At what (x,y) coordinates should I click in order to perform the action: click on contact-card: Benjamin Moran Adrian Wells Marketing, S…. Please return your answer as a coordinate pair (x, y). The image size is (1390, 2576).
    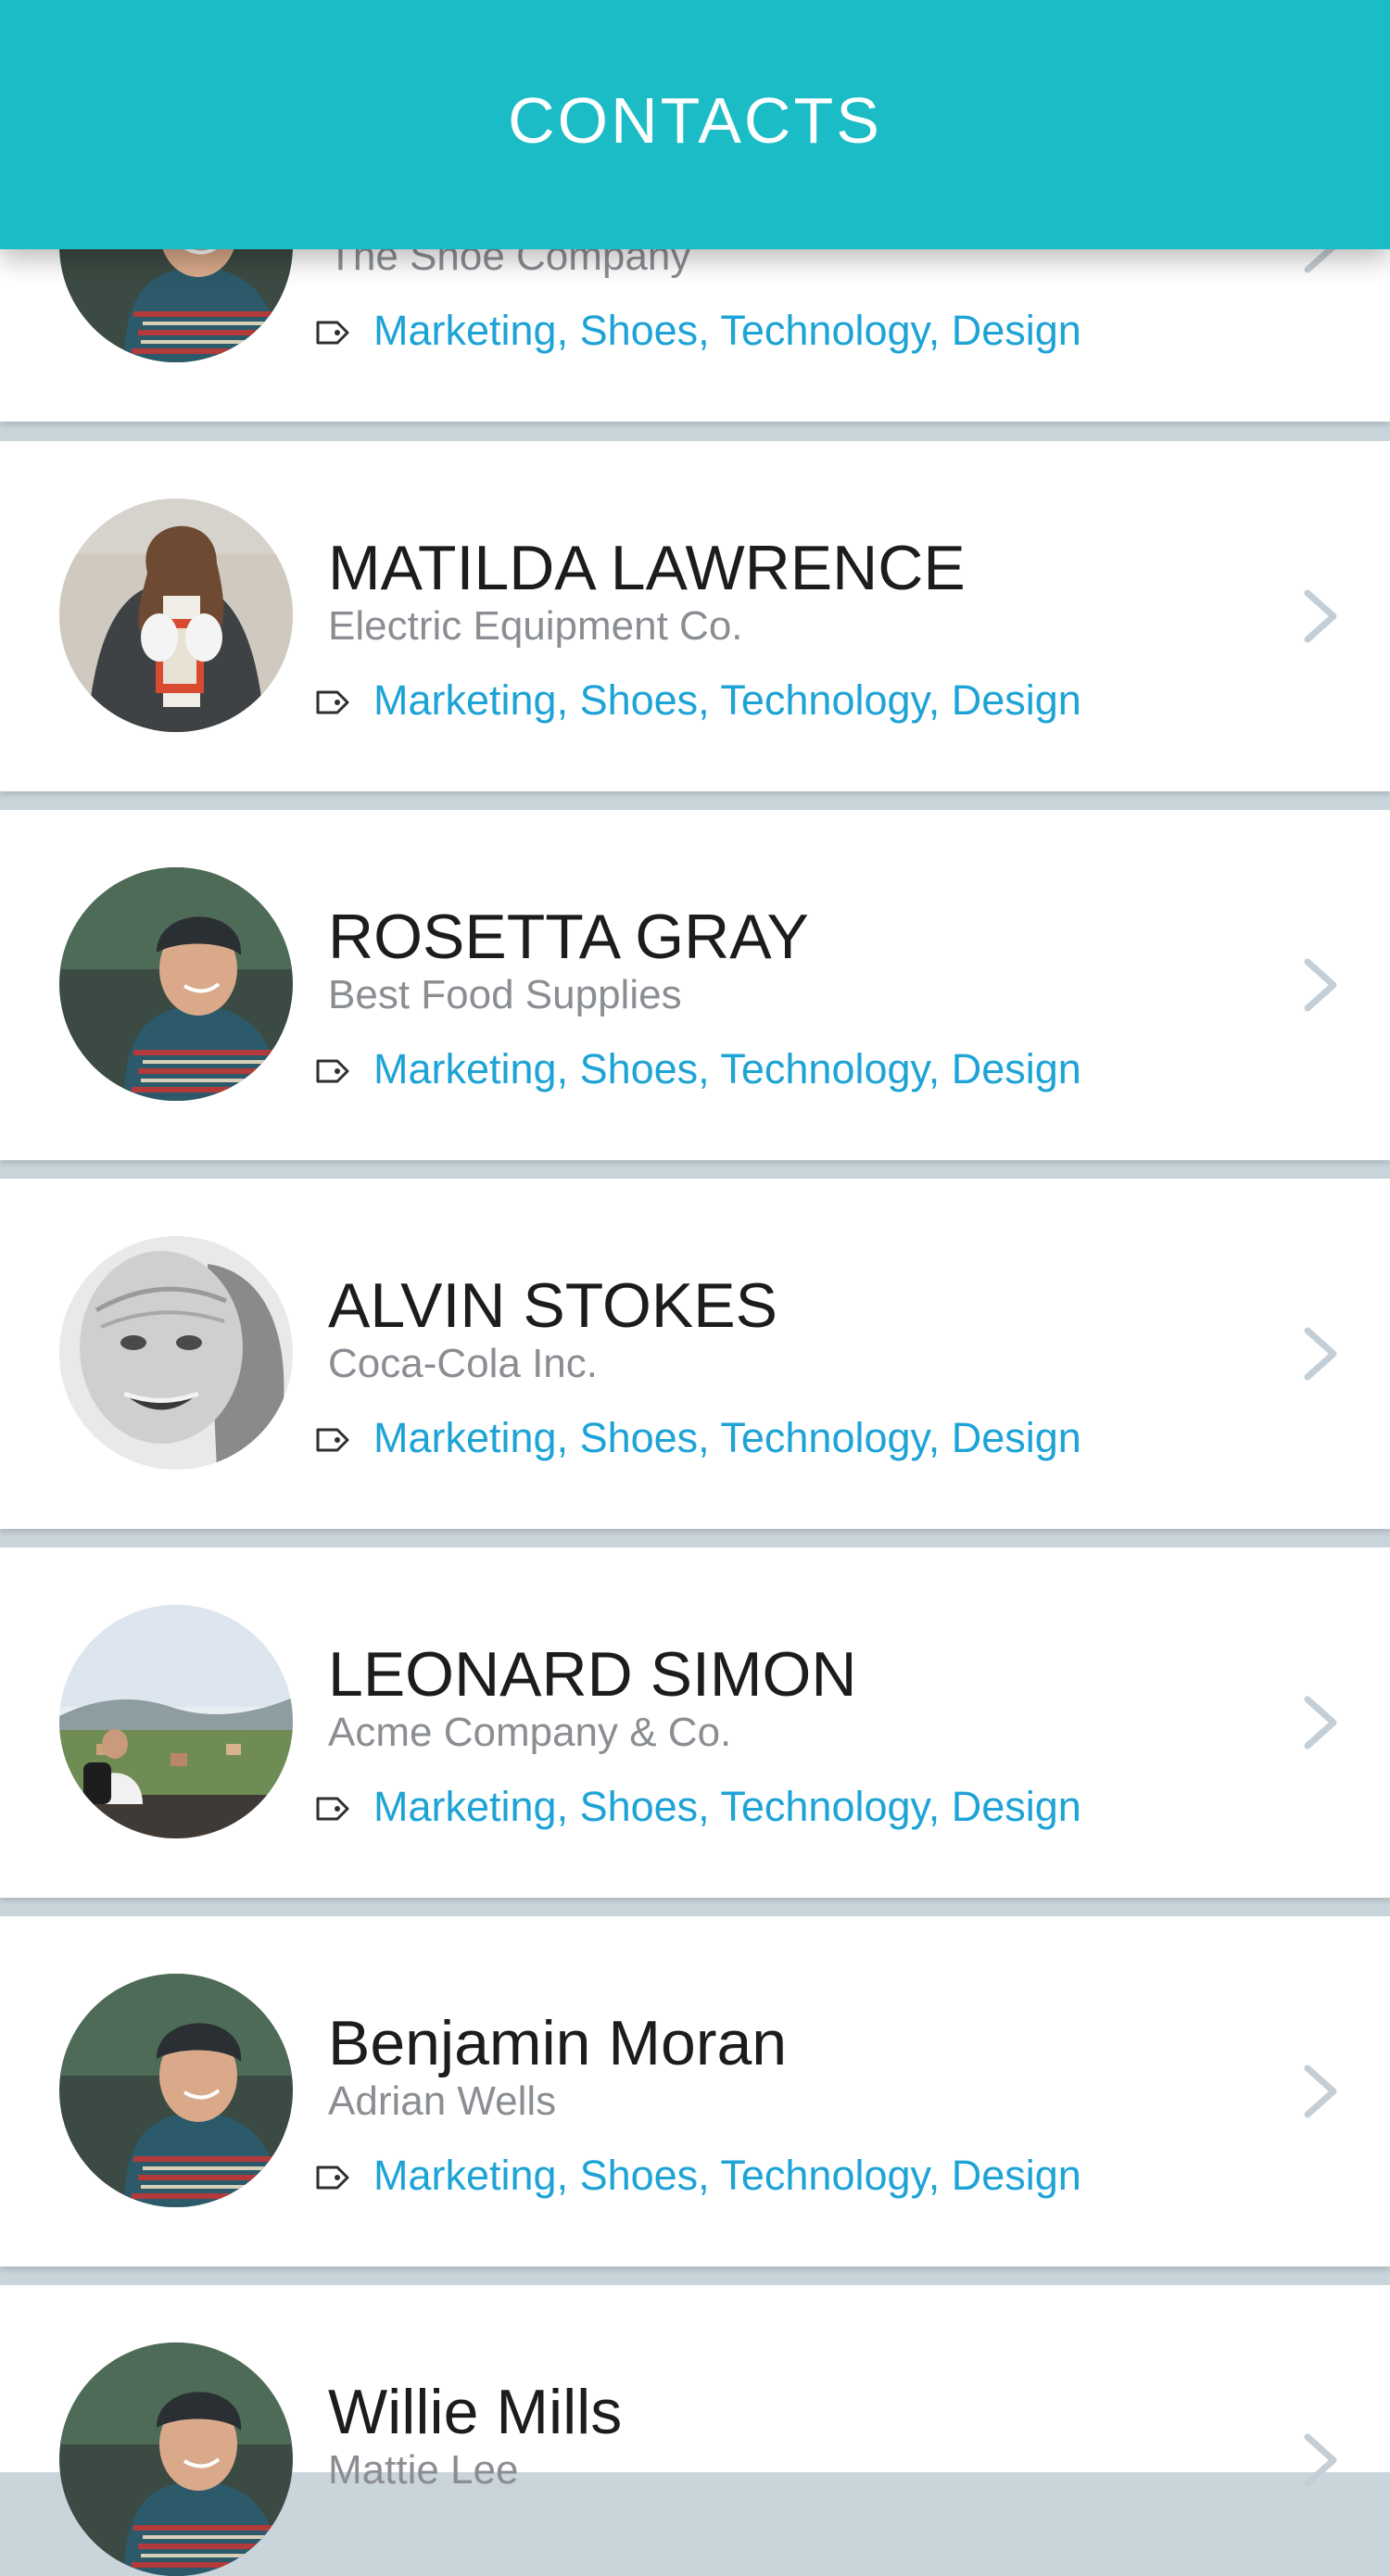
    Looking at the image, I should click on (695, 2091).